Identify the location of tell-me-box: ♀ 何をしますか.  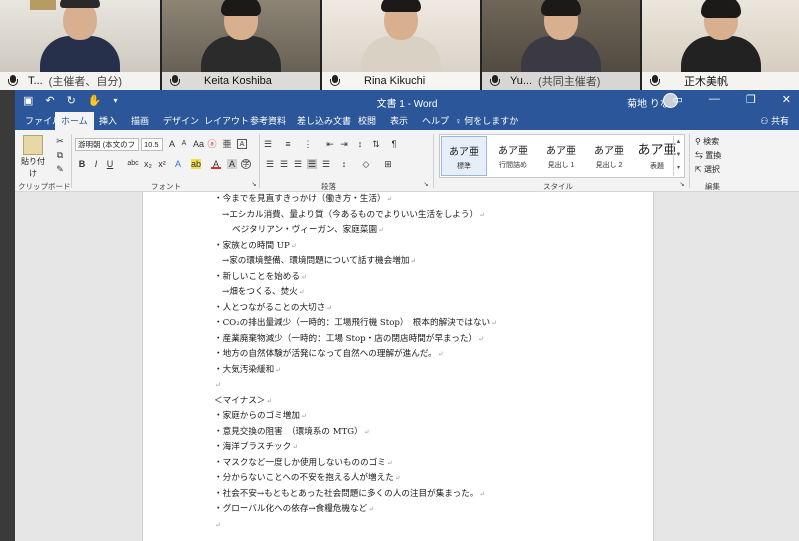
(486, 121).